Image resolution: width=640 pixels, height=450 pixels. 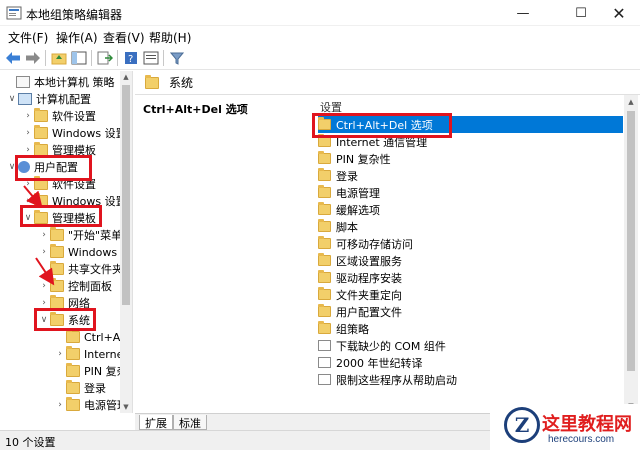 I want to click on tree-item-start-menu: › "开始"菜单和任务栏, so click(x=85, y=234).